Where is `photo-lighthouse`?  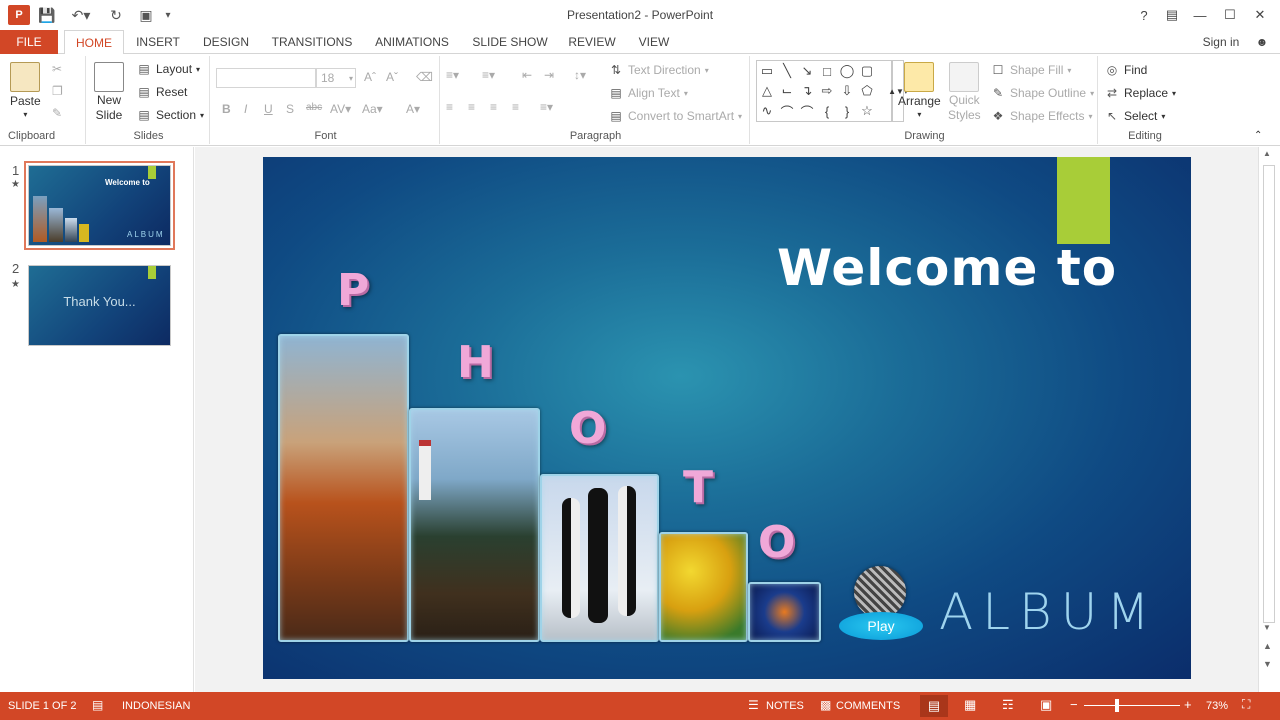 photo-lighthouse is located at coordinates (474, 525).